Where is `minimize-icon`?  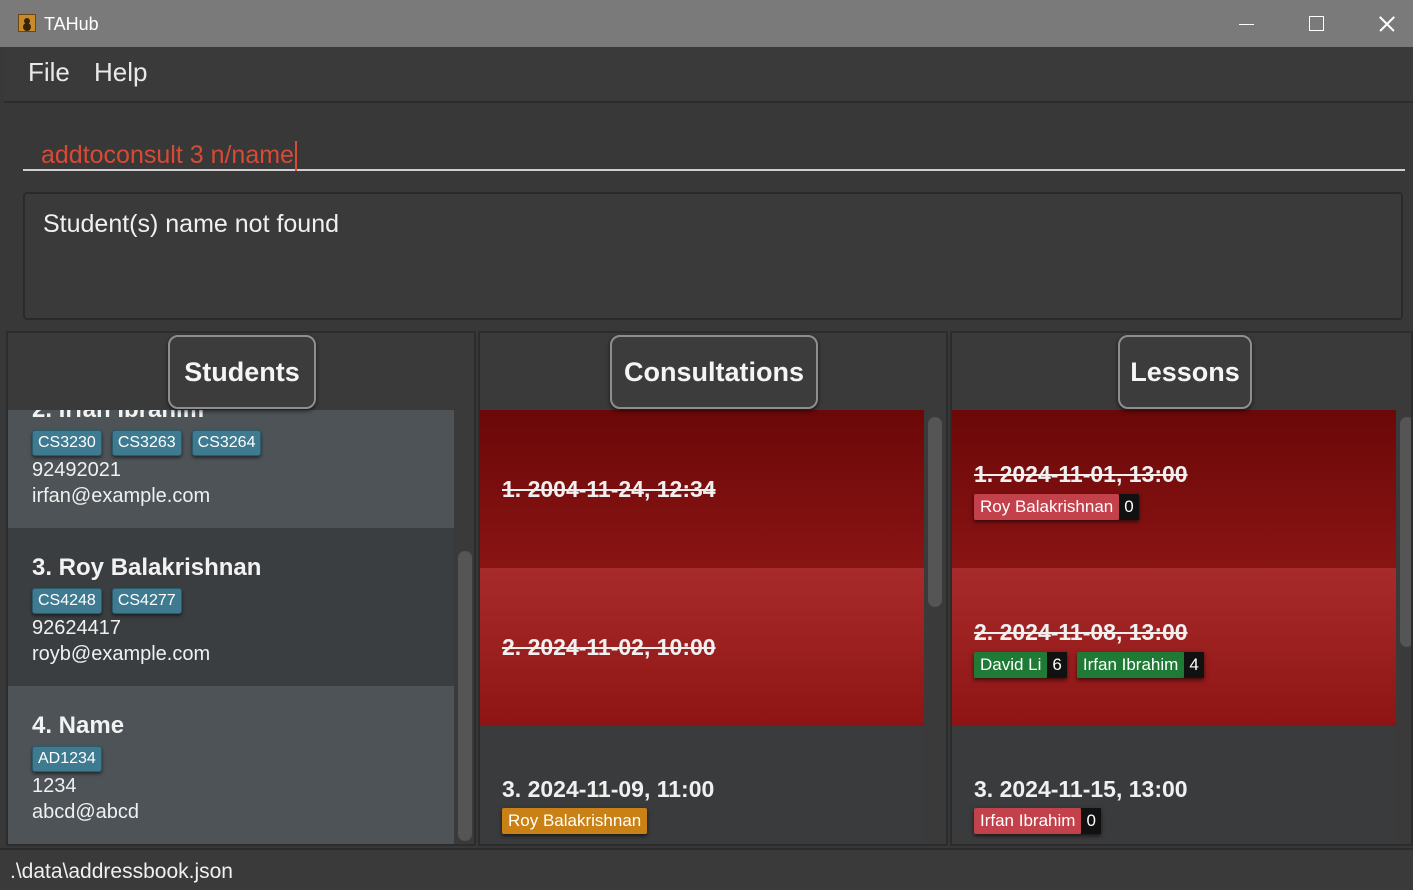 minimize-icon is located at coordinates (1246, 24).